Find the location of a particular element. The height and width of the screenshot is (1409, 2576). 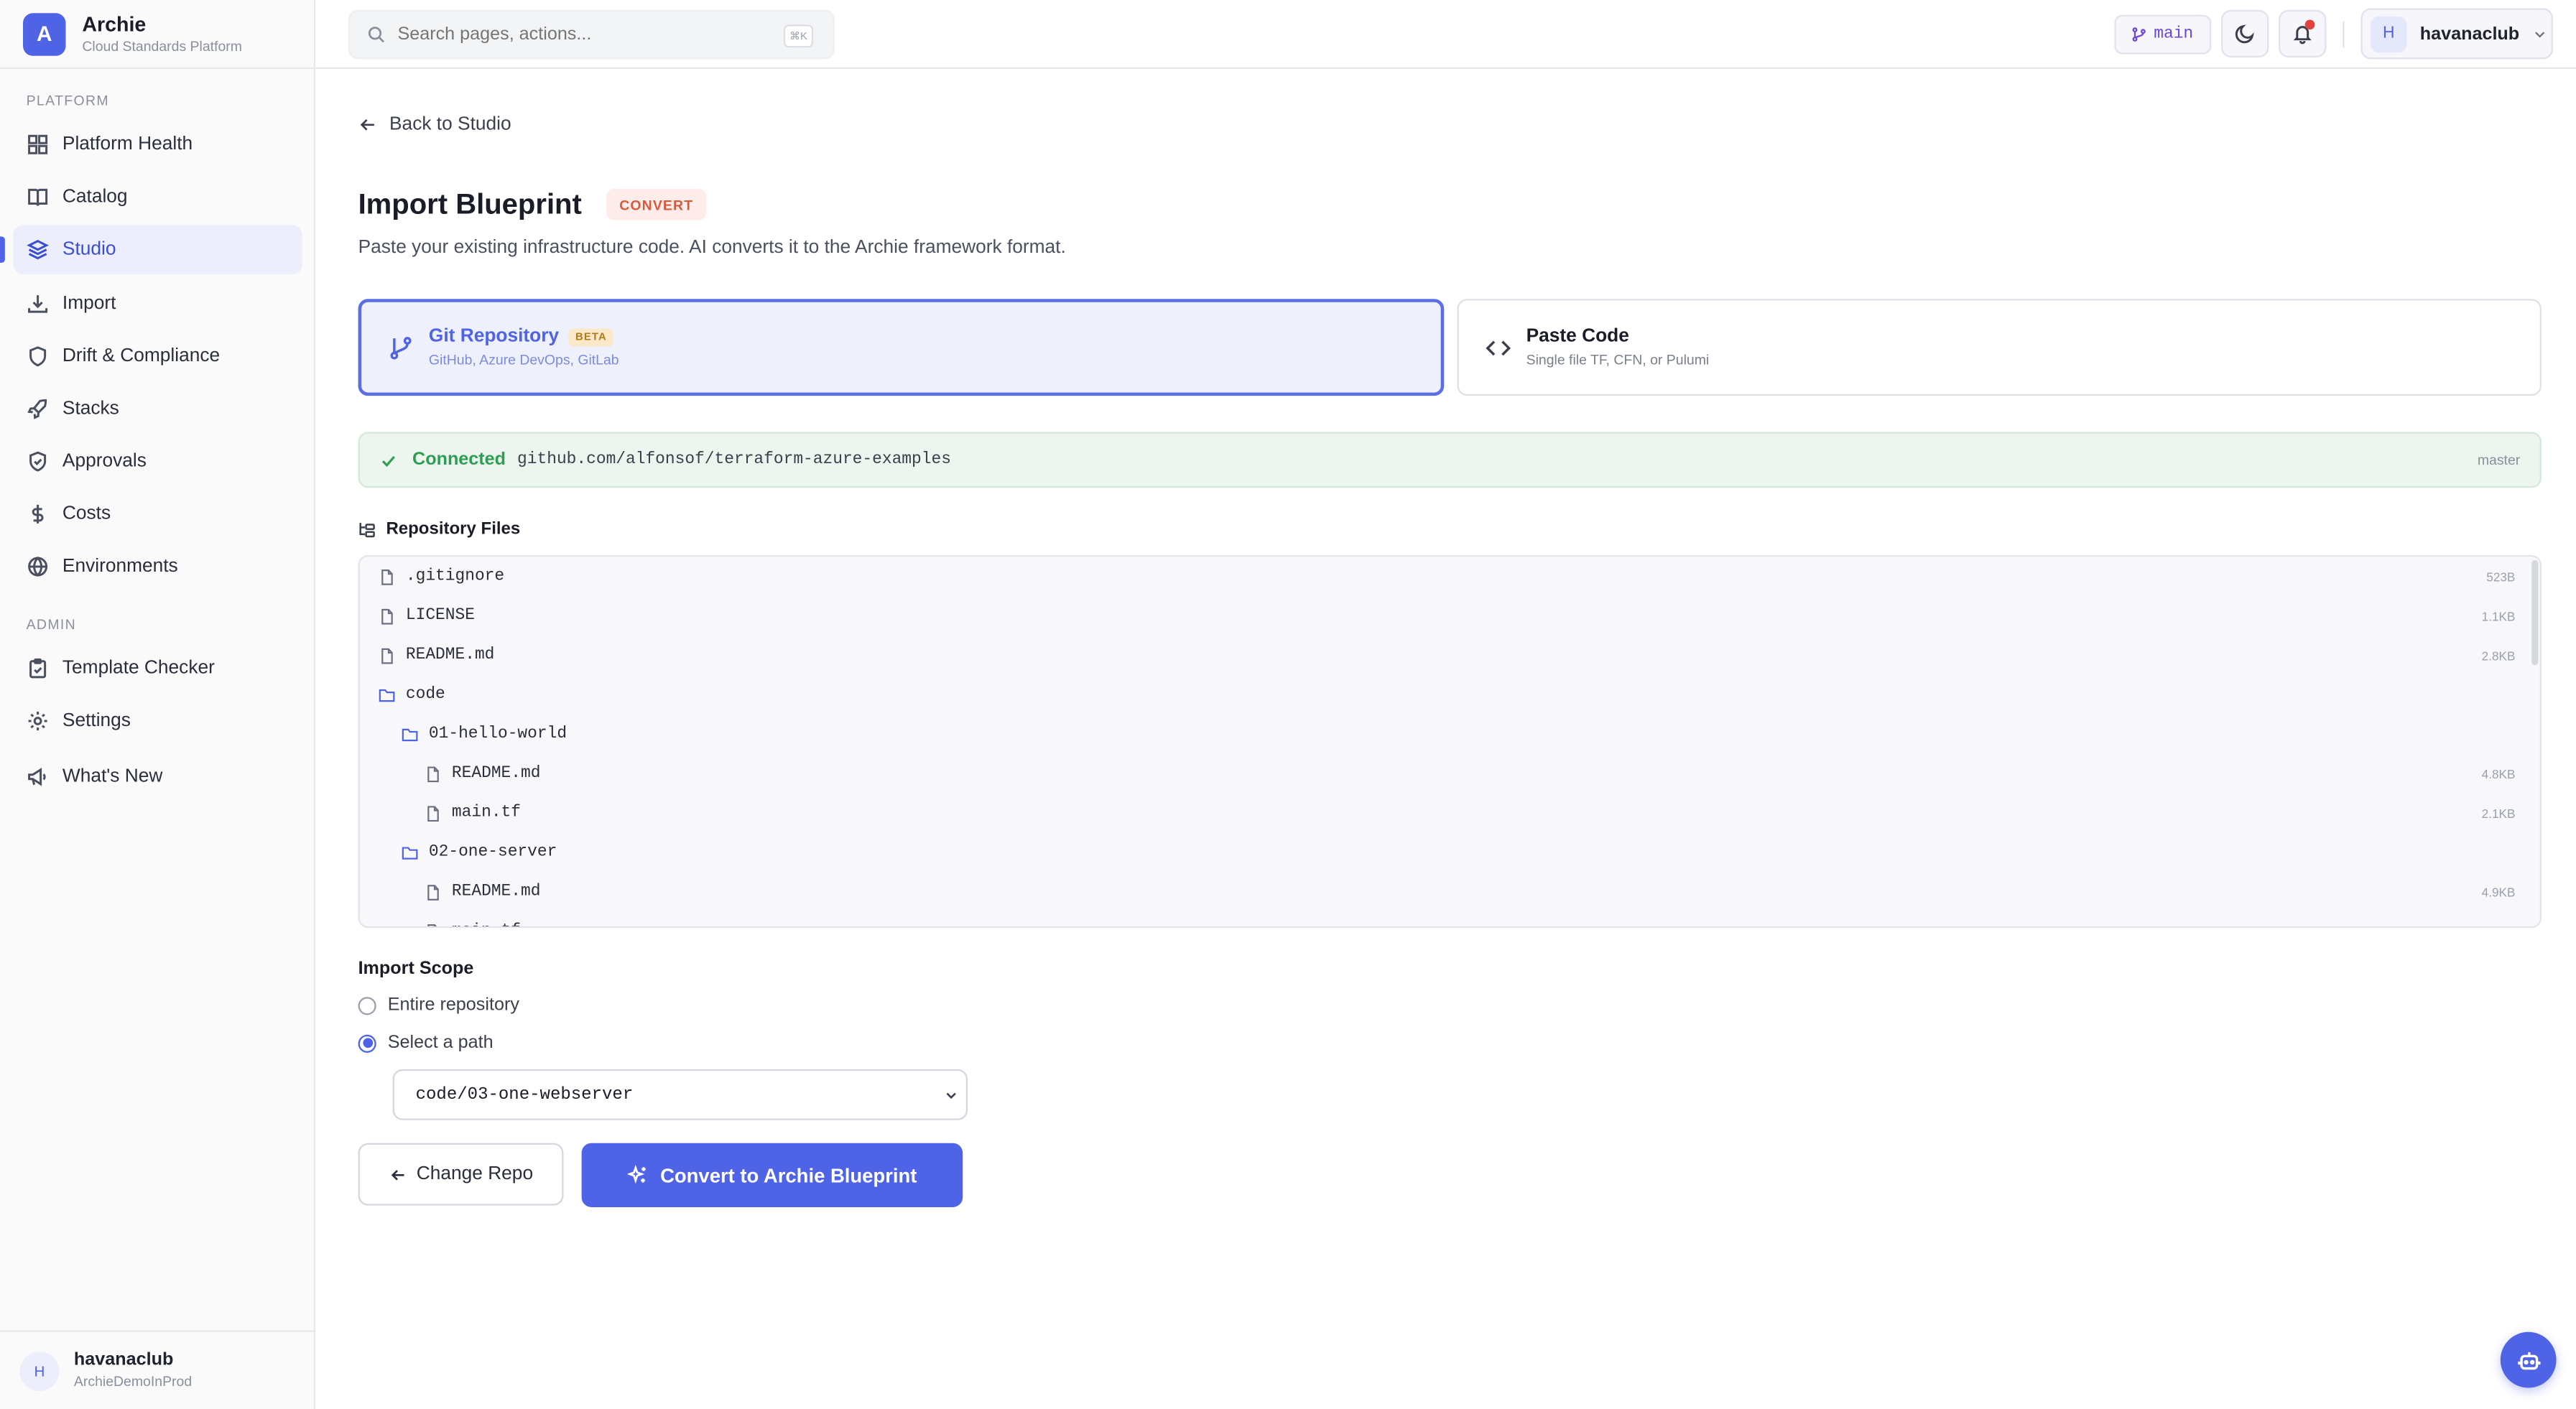

file-name: main.tf is located at coordinates (486, 924).